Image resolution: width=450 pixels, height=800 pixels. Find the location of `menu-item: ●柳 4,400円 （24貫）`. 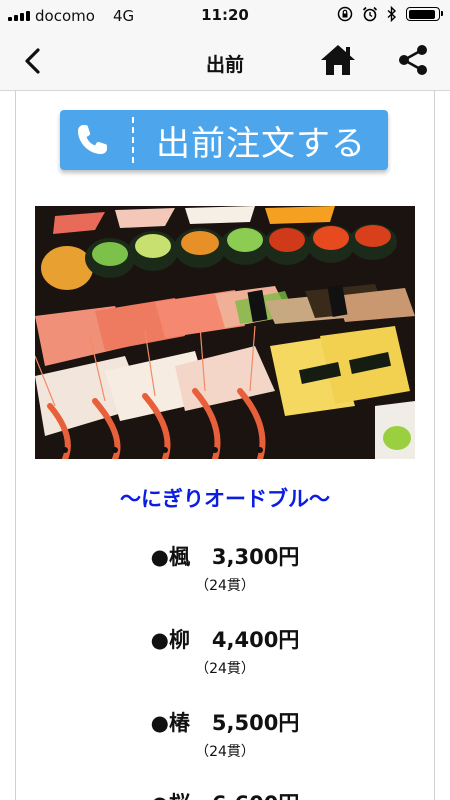

menu-item: ●柳 4,400円 （24貫） is located at coordinates (225, 651).